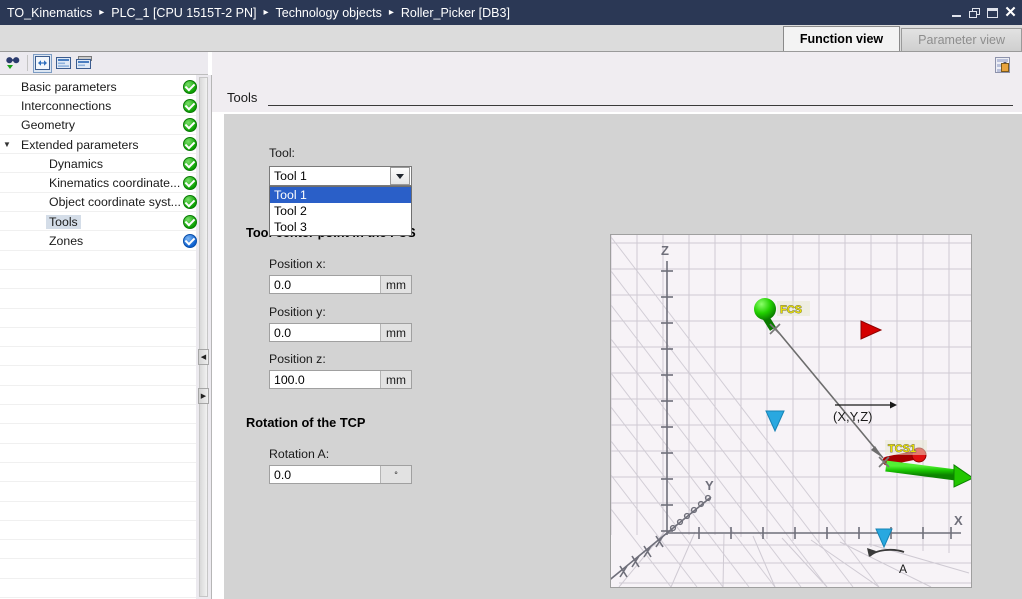  What do you see at coordinates (297, 312) in the screenshot?
I see `position-y-label: Position y:` at bounding box center [297, 312].